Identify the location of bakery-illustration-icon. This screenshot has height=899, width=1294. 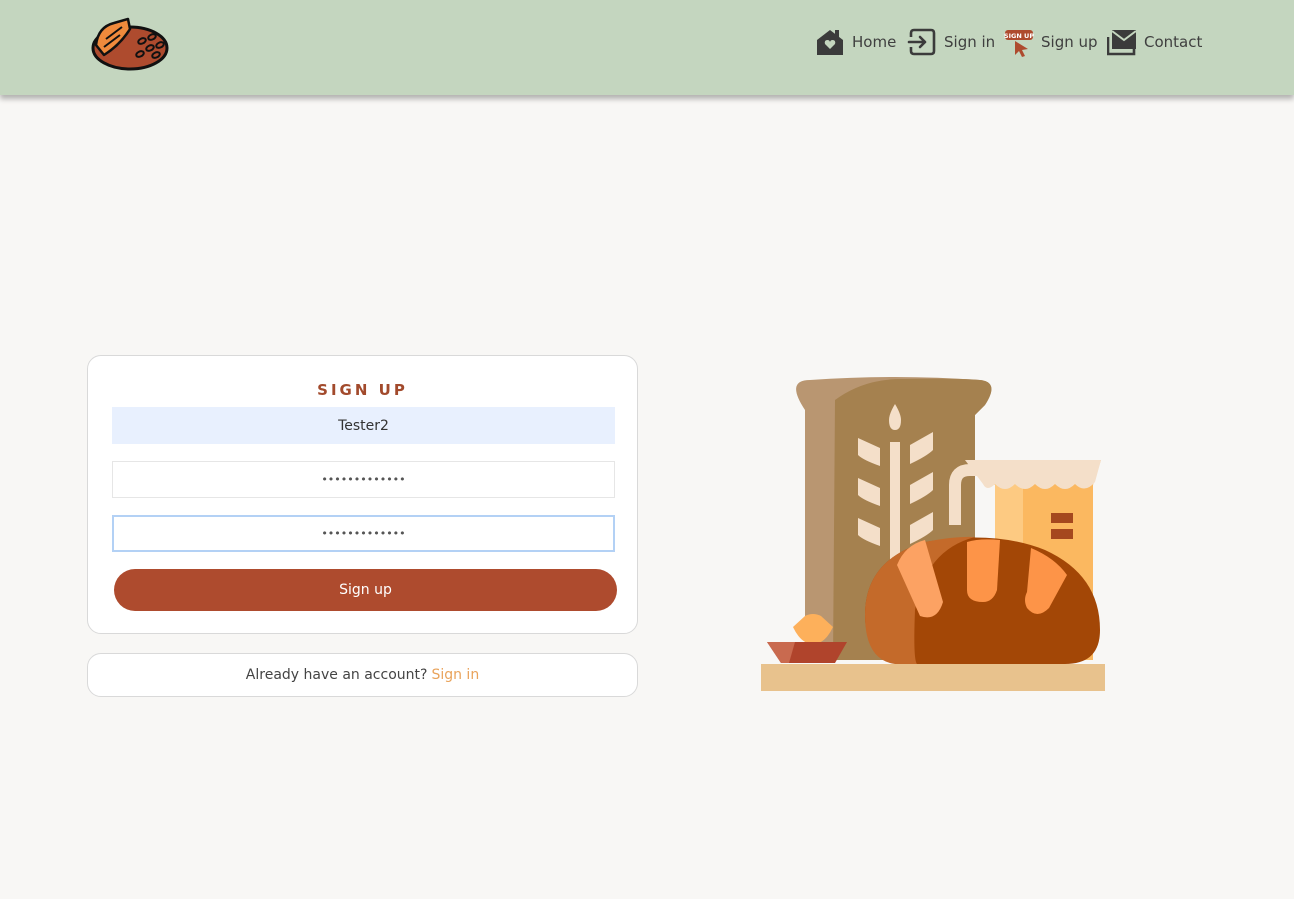
(932, 532).